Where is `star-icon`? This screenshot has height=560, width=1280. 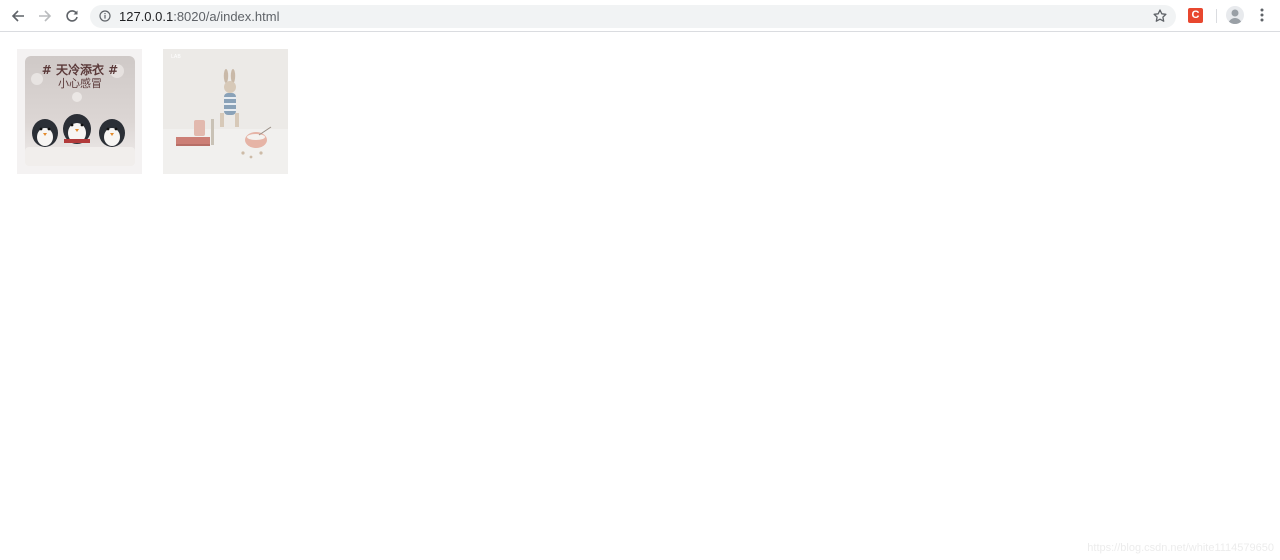 star-icon is located at coordinates (1160, 16).